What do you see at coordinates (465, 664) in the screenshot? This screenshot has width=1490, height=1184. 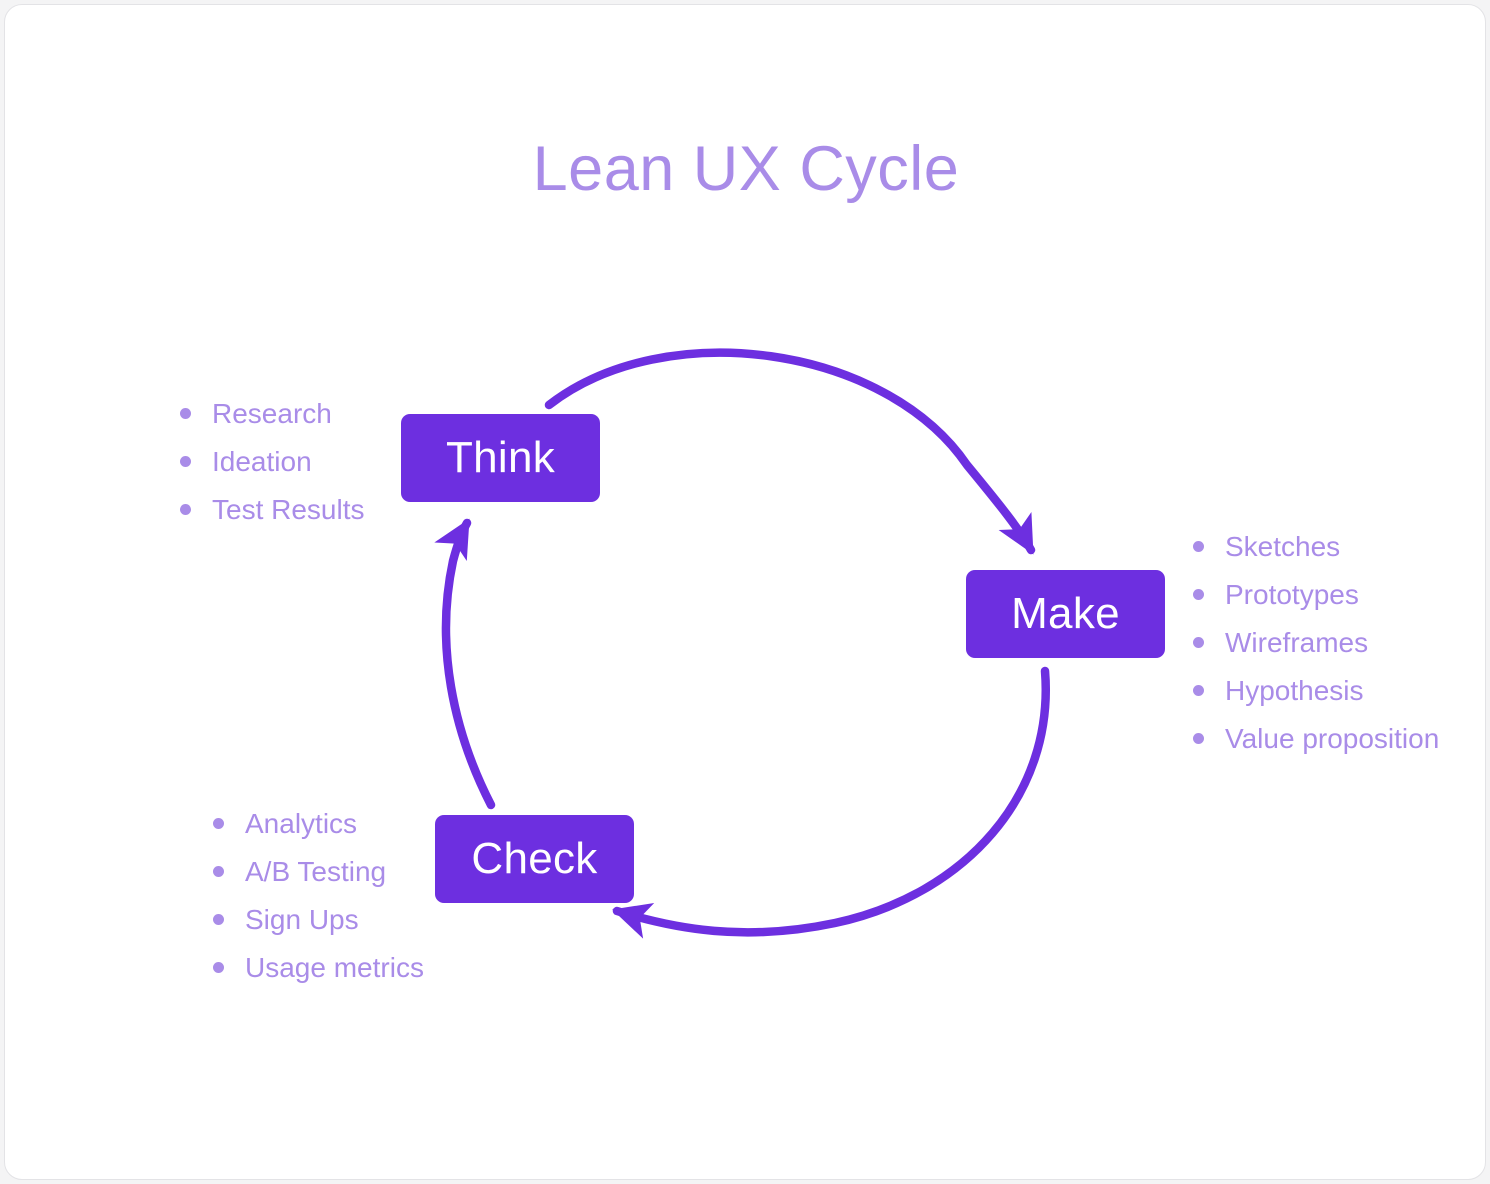 I see `arrow-check-to-think` at bounding box center [465, 664].